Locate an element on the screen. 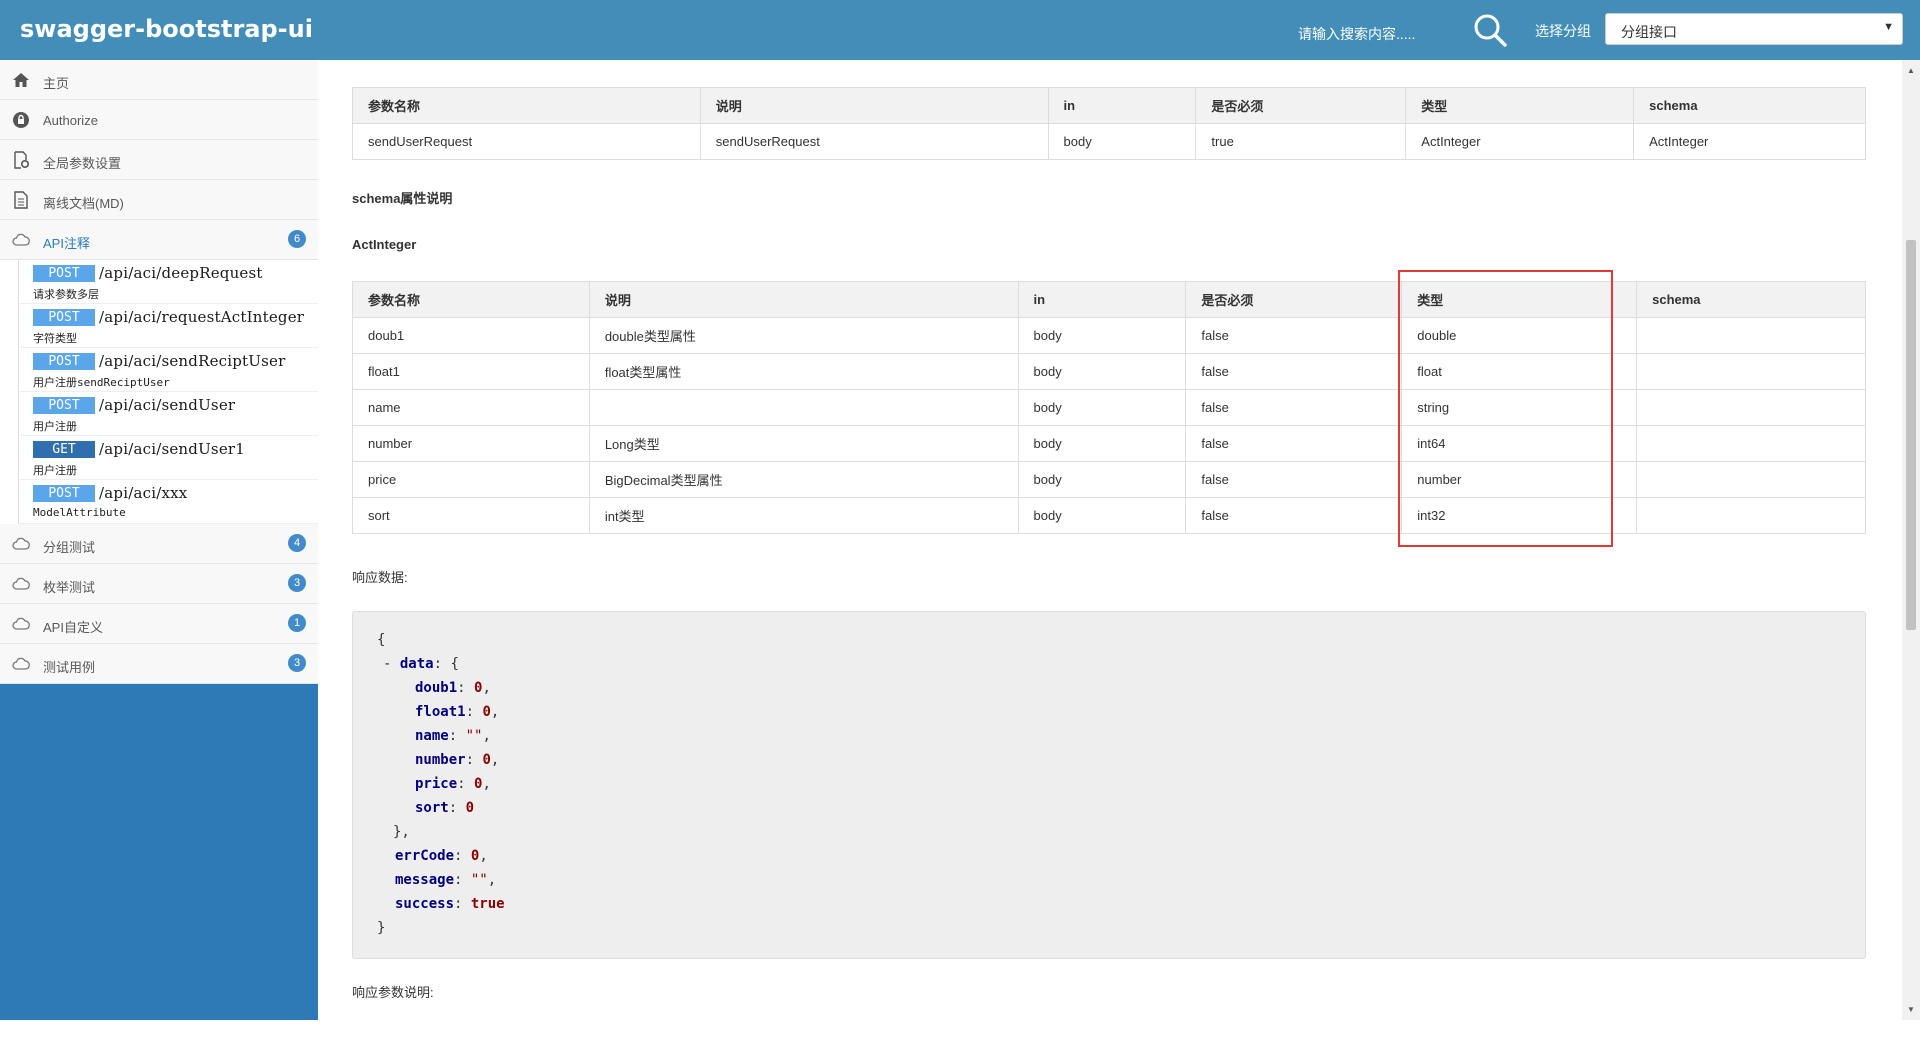 This screenshot has width=1920, height=1057. json-close-data: }, is located at coordinates (401, 832).